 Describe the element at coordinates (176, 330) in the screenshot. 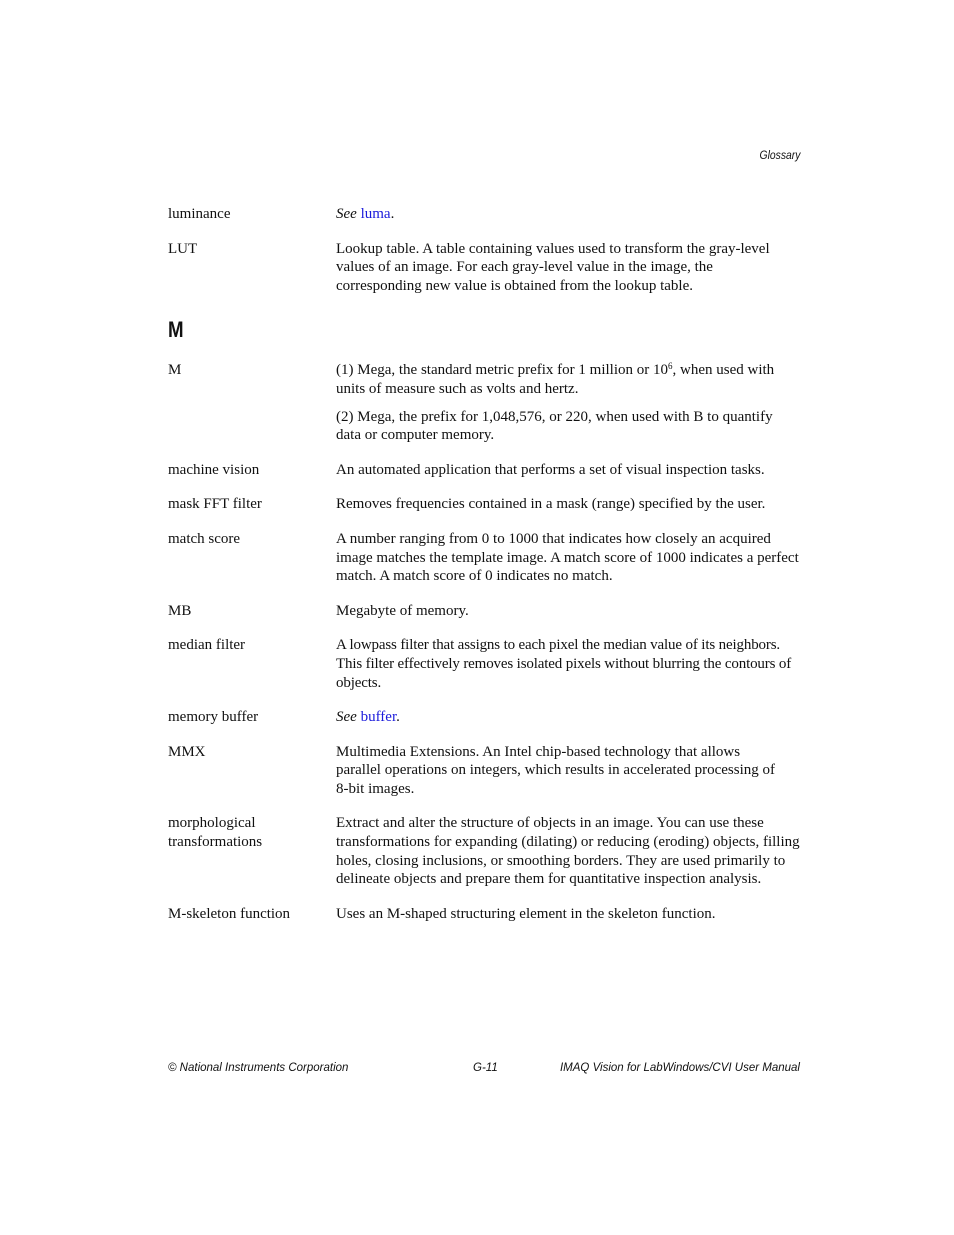

I see `section-heading: M` at that location.